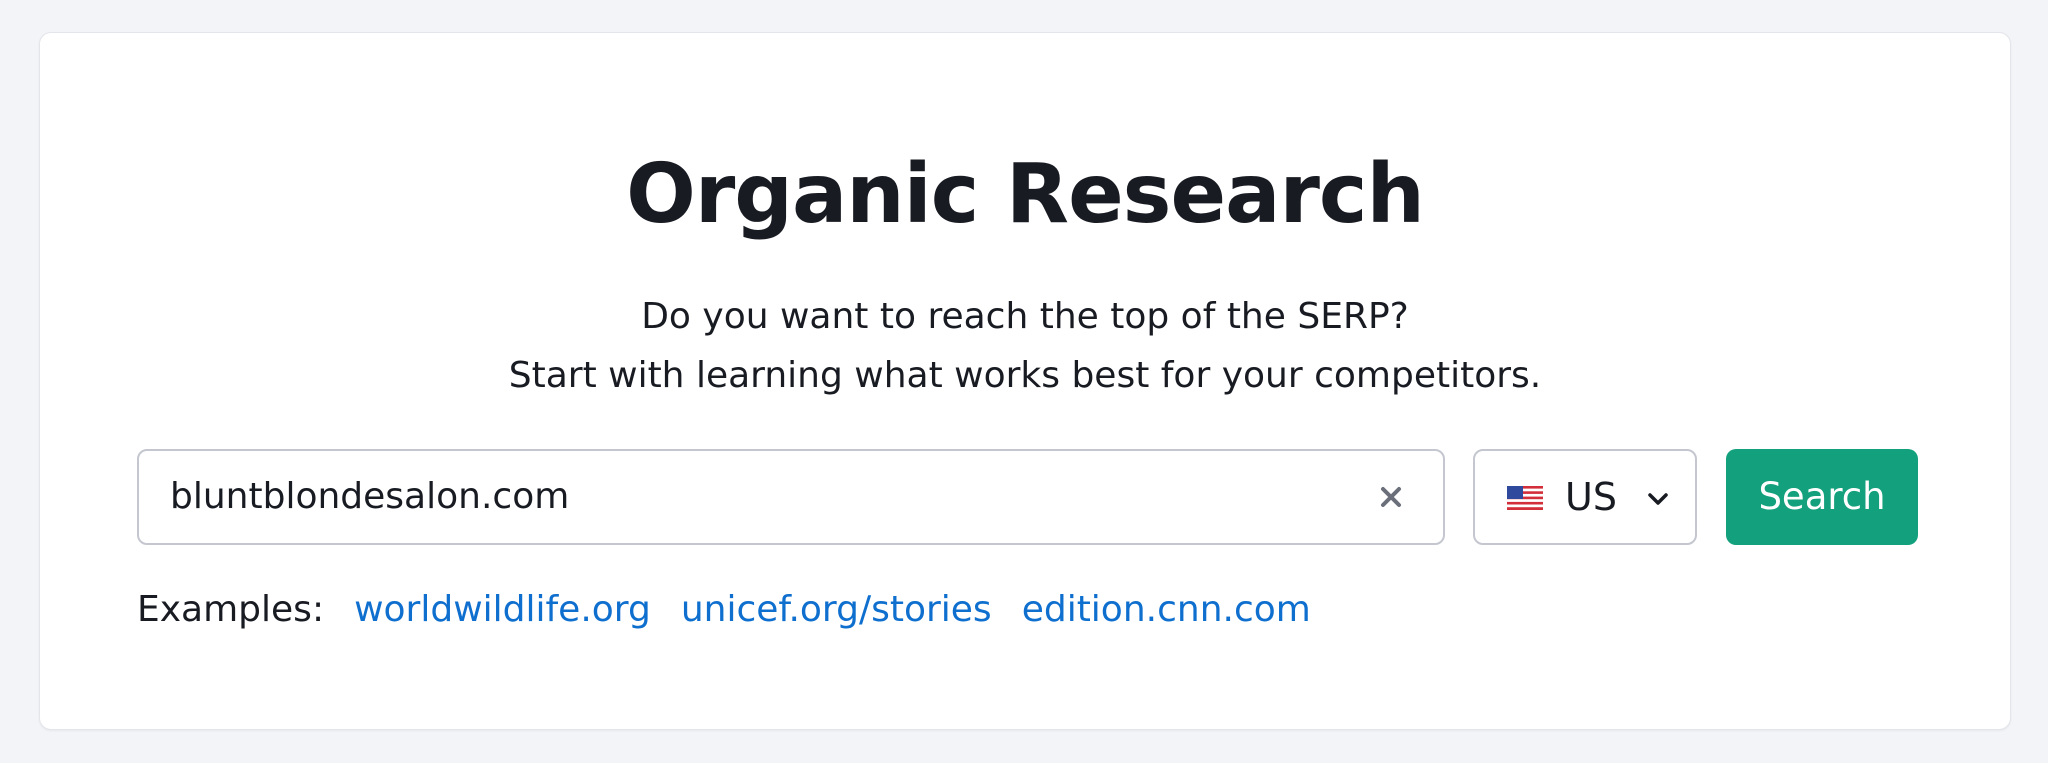  Describe the element at coordinates (836, 609) in the screenshot. I see `example-link-unicef: unicef.org/stories` at that location.